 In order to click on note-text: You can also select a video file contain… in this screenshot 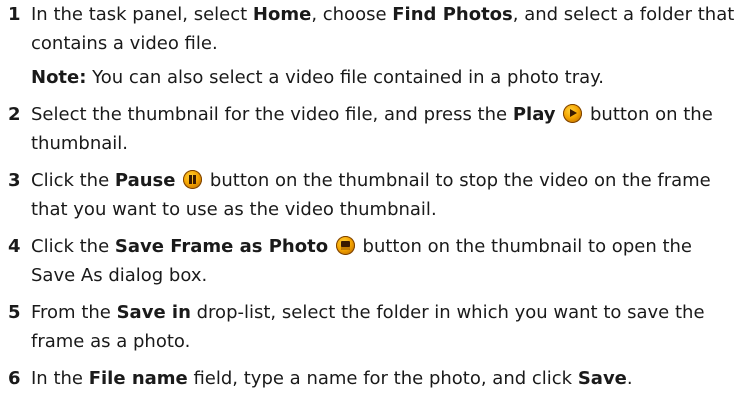, I will do `click(345, 77)`.